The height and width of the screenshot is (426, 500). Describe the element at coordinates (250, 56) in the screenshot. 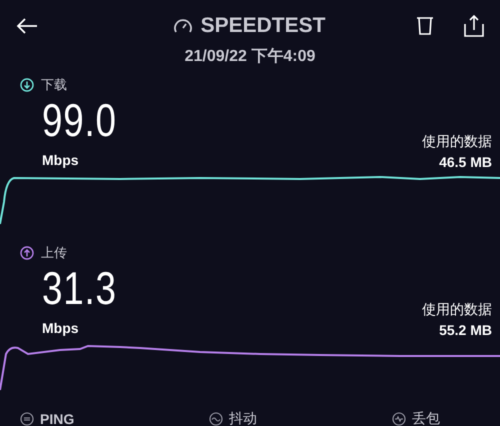

I see `test-datetime: 21/09/22 下午4:09` at that location.